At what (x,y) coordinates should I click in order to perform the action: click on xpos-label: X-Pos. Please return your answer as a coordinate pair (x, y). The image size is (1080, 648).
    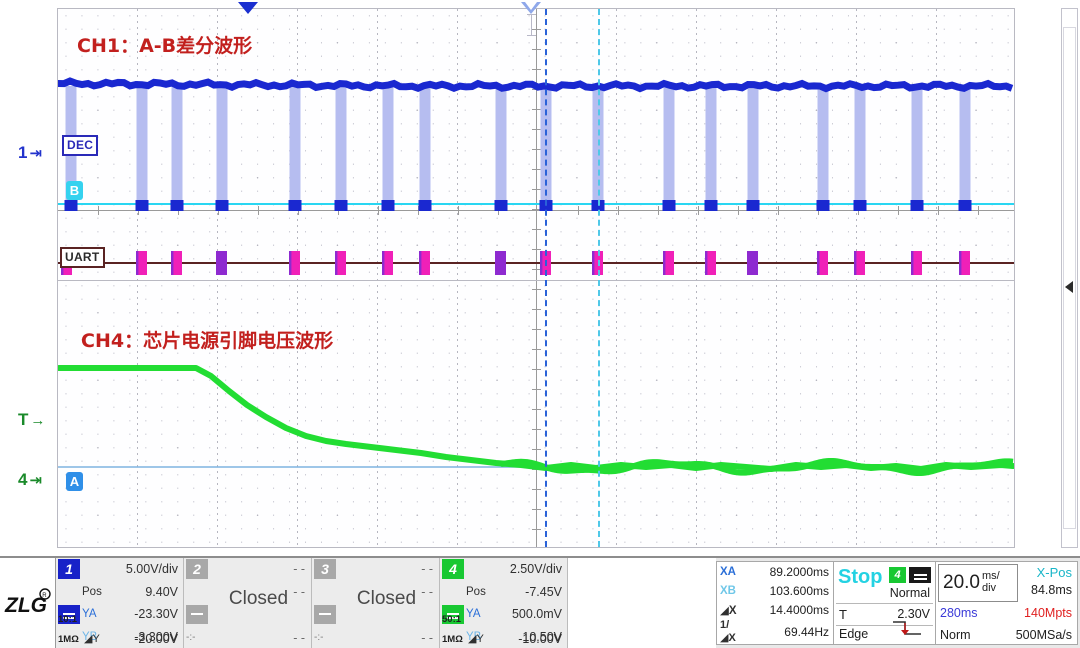
    Looking at the image, I should click on (1054, 572).